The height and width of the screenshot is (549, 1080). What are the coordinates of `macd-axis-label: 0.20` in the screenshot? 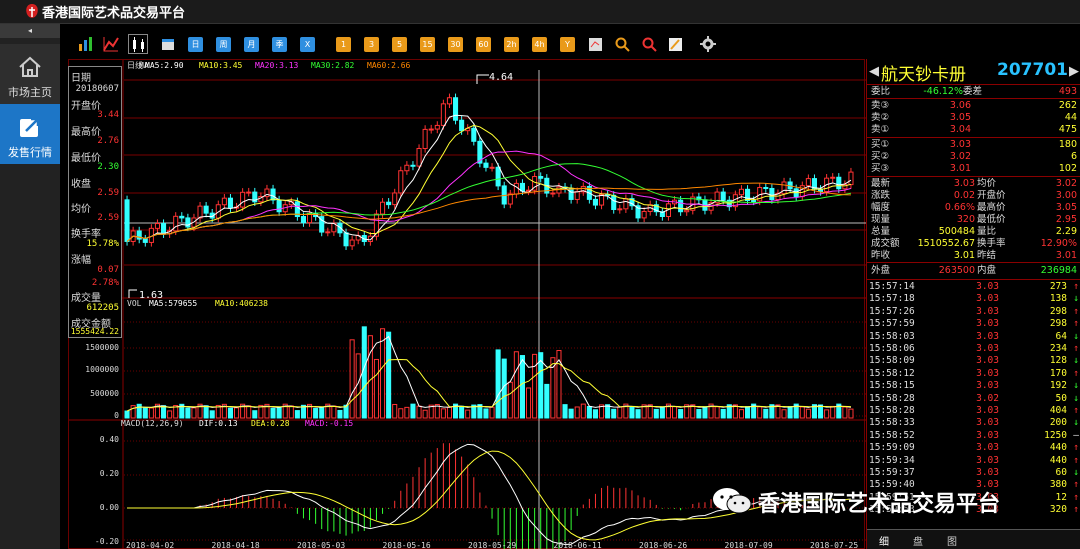 It's located at (109, 473).